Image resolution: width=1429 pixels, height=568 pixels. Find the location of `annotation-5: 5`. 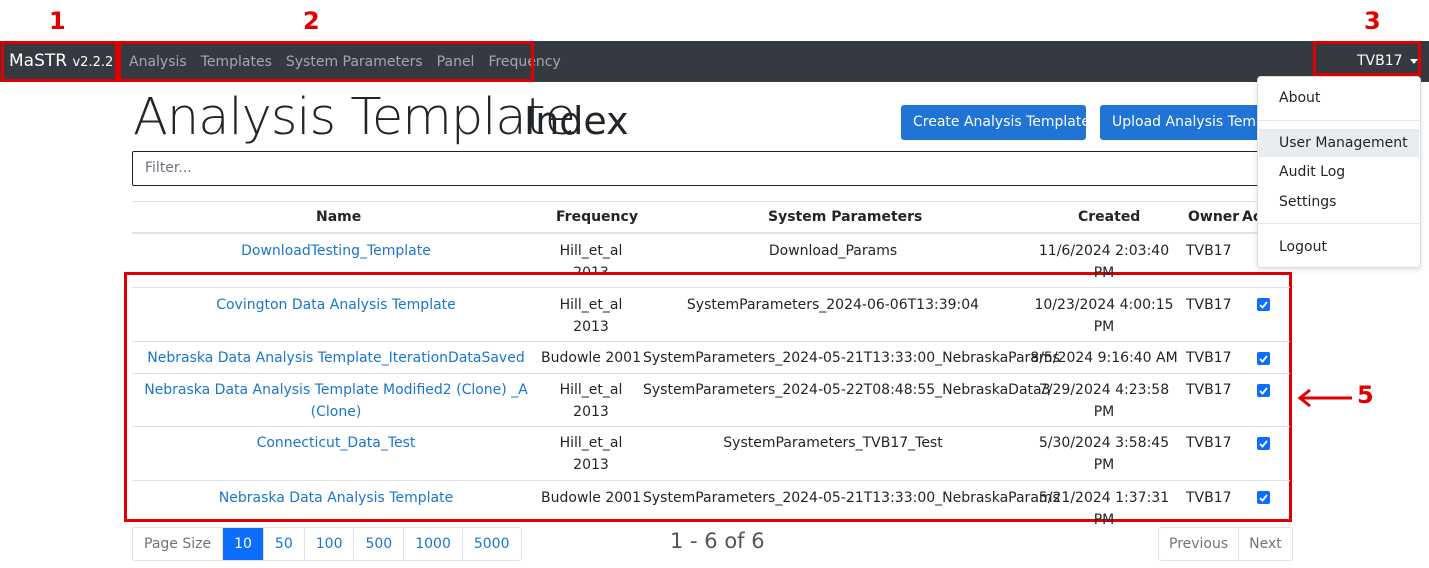

annotation-5: 5 is located at coordinates (1365, 395).